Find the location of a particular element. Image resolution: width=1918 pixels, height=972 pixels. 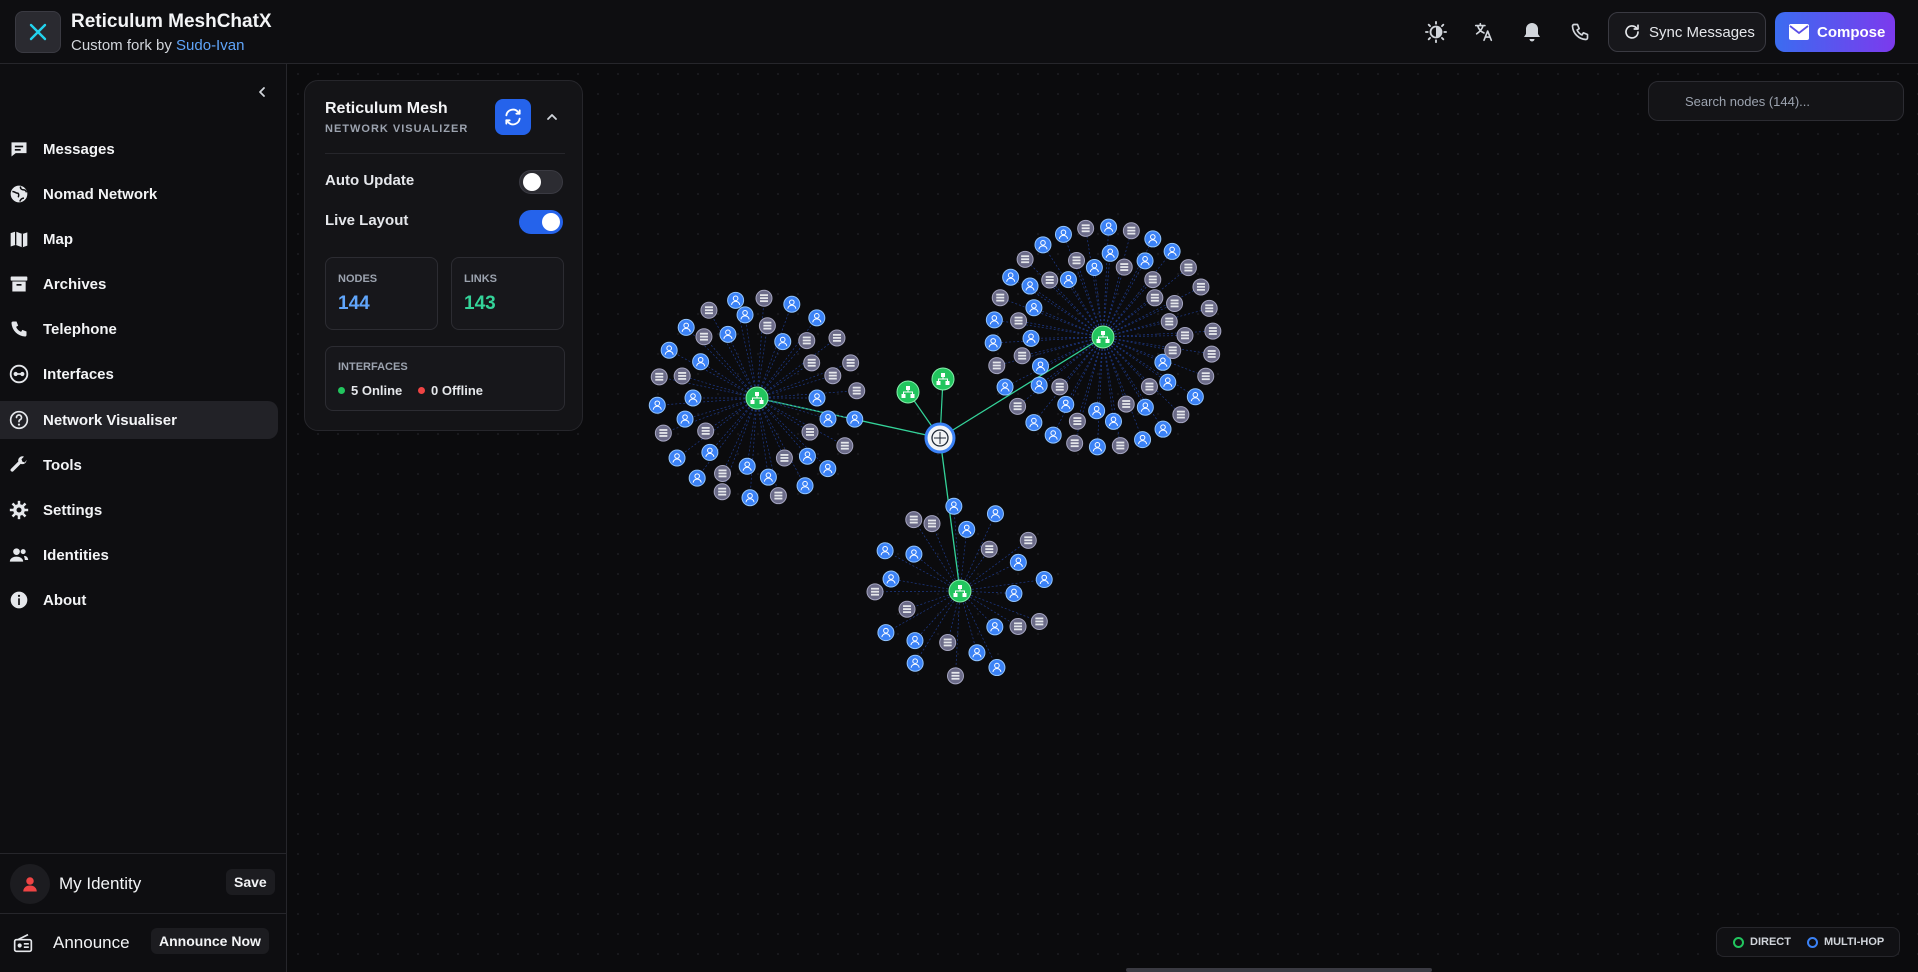

auto-update-toggle is located at coordinates (541, 182).